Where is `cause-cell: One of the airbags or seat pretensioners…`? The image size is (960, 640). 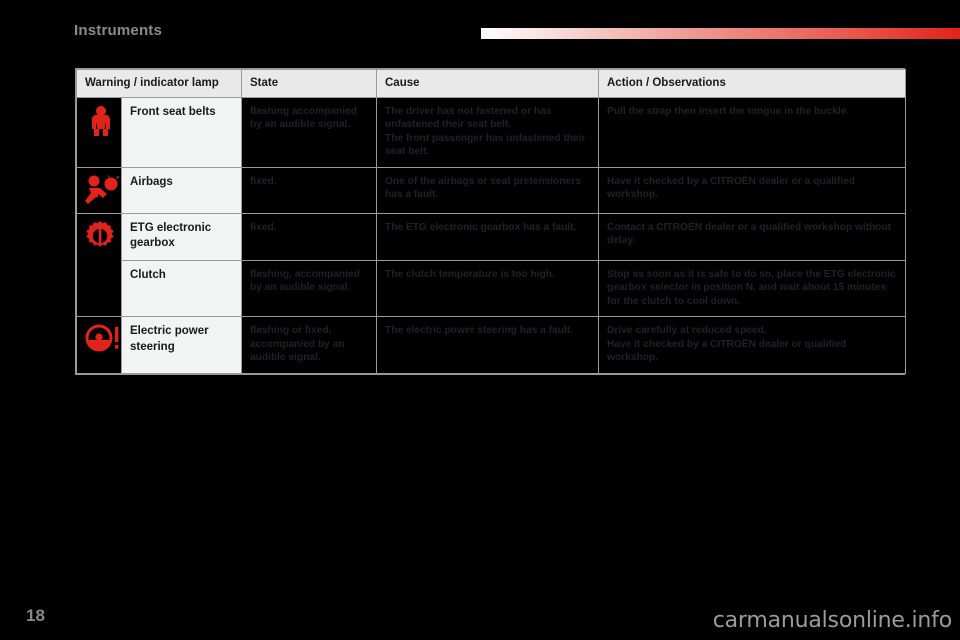 cause-cell: One of the airbags or seat pretensioners… is located at coordinates (487, 190).